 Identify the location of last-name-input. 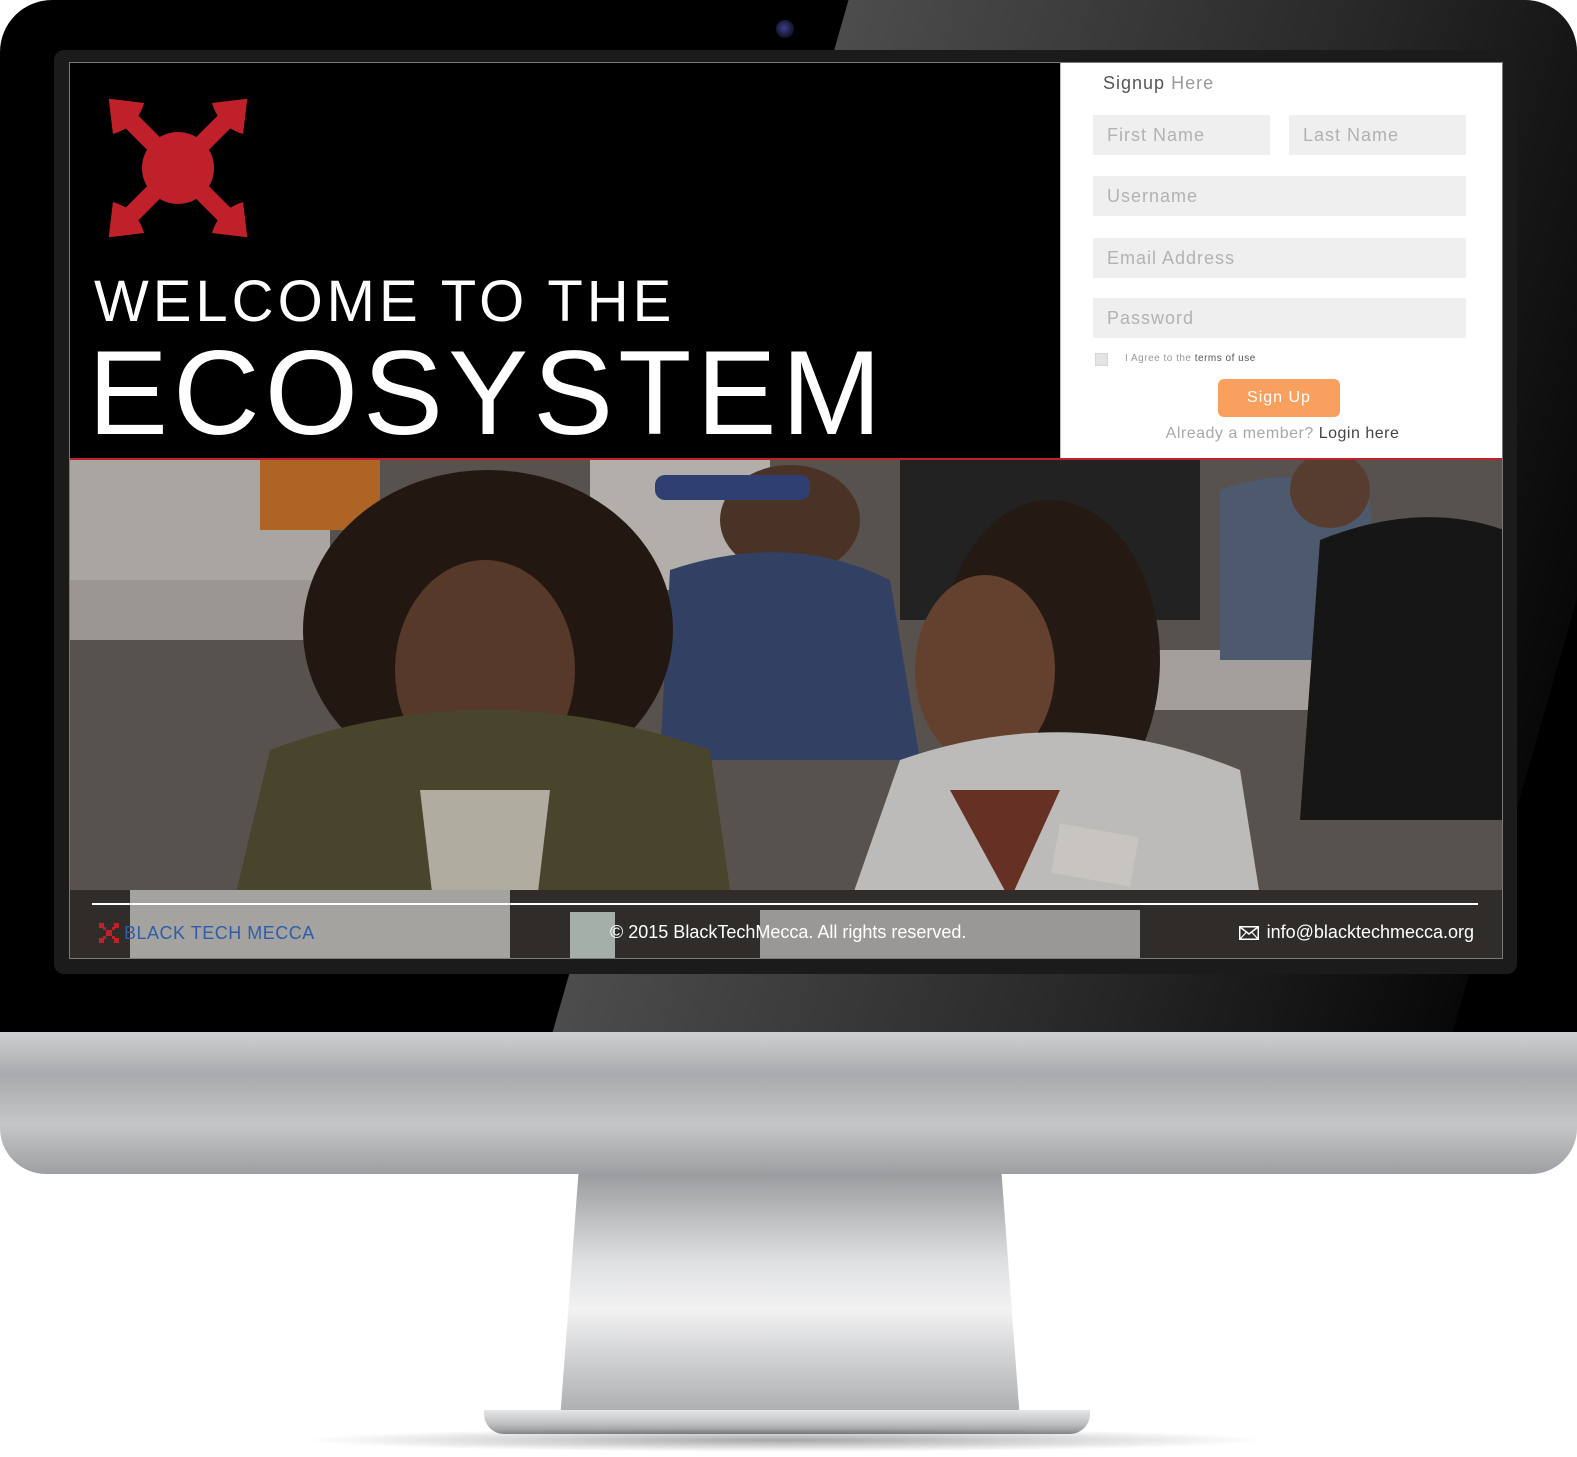
(1377, 135).